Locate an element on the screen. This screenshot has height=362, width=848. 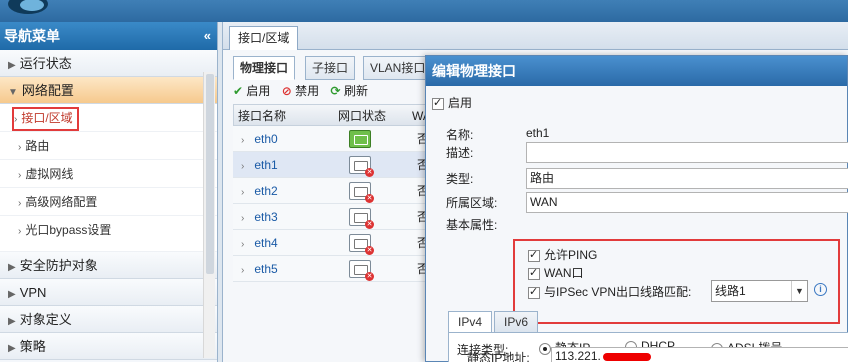
interface-name-cell: › eth4 is located at coordinates (259, 244).